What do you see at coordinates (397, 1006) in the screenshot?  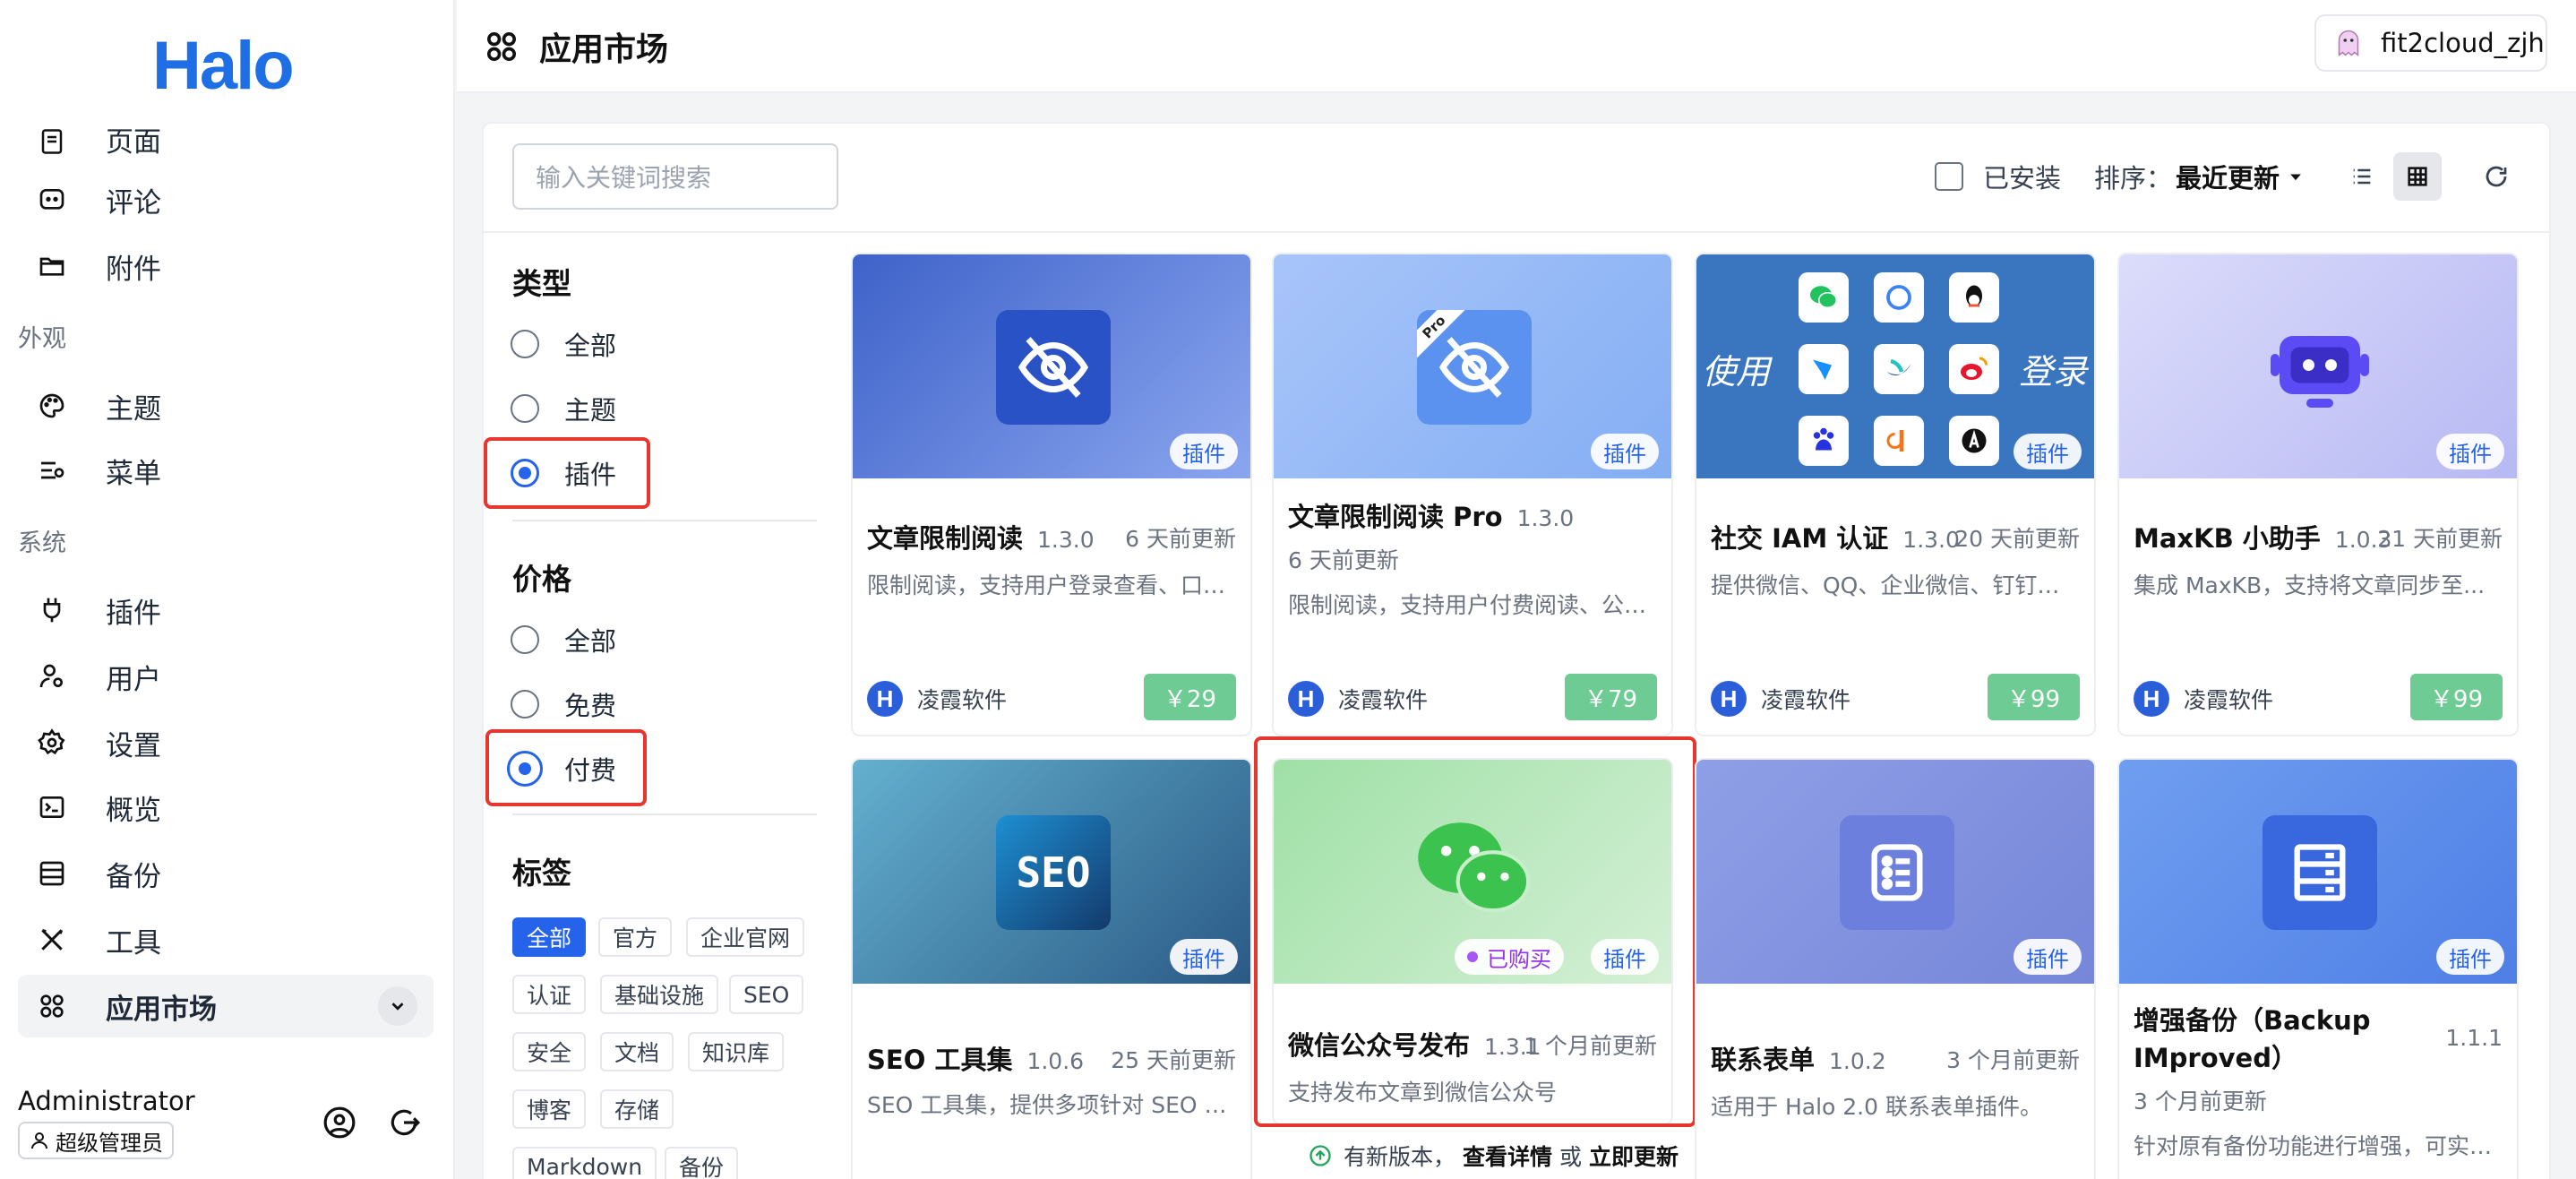 I see `chevron-down-icon` at bounding box center [397, 1006].